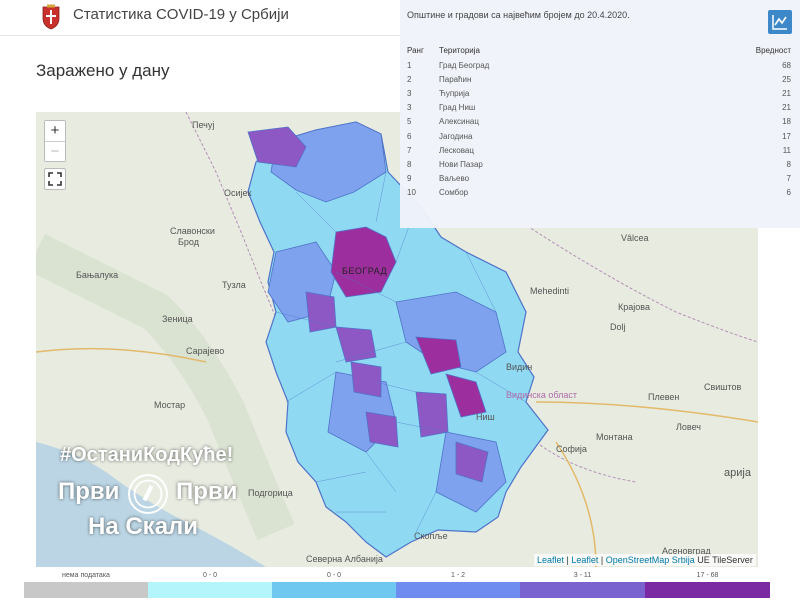 This screenshot has height=600, width=800. I want to click on table-row: 5 Алексинац 18, so click(600, 122).